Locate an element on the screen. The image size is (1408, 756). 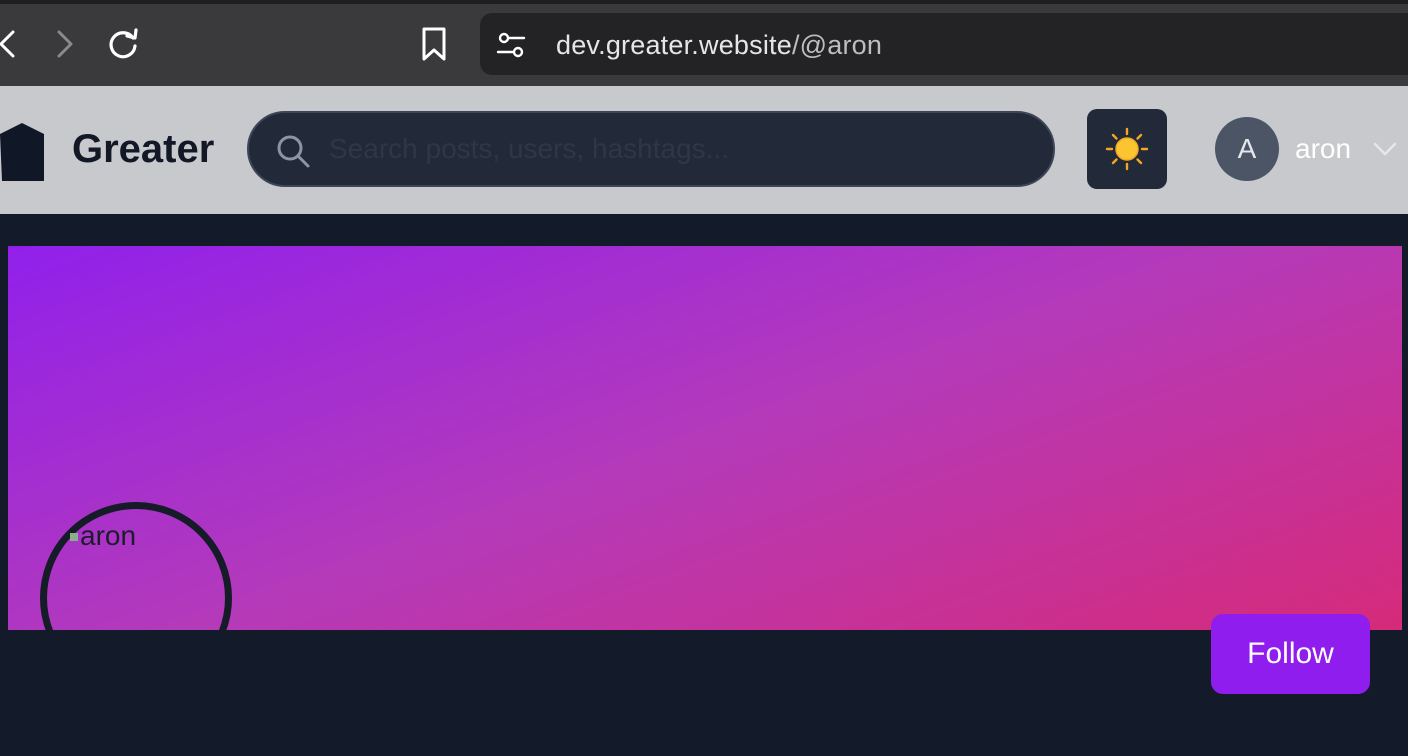
search-input is located at coordinates (679, 149).